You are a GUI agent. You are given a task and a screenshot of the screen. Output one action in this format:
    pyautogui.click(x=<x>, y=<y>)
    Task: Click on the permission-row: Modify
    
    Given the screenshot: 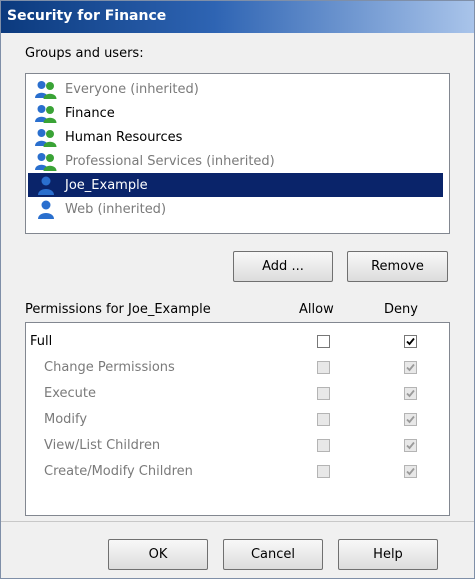 What is the action you would take?
    pyautogui.click(x=237, y=420)
    